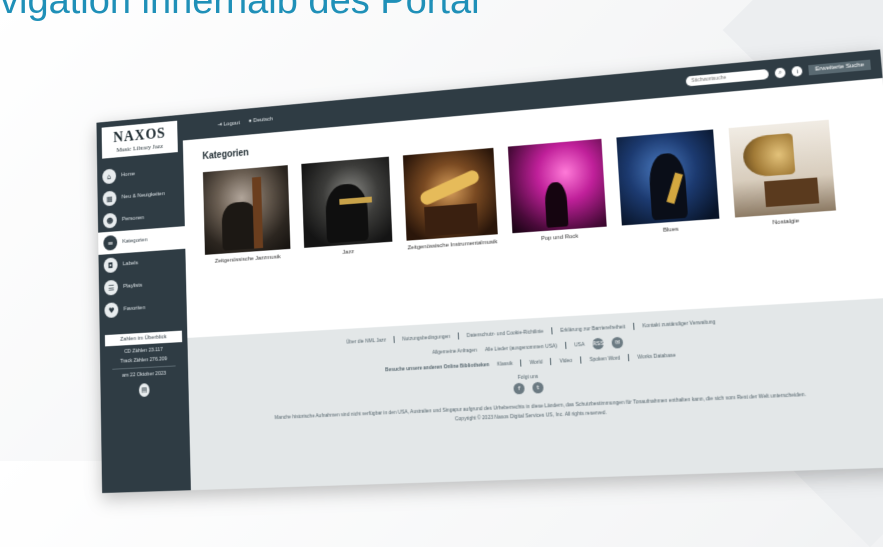 Image resolution: width=883 pixels, height=547 pixels. I want to click on category-card: Blues, so click(668, 183).